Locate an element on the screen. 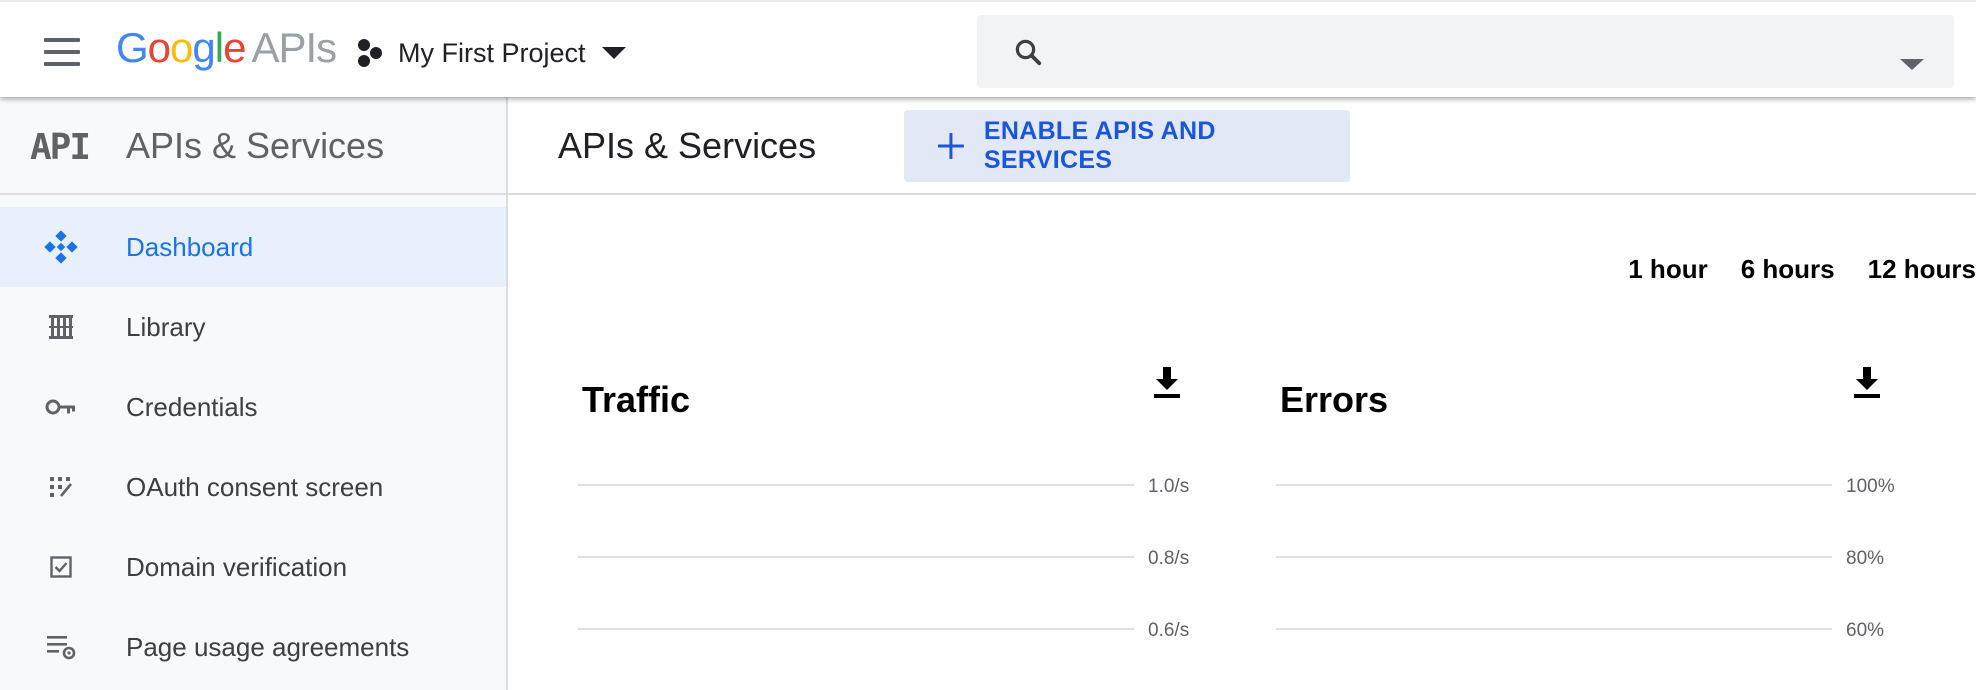  checkbox-icon is located at coordinates (61, 567).